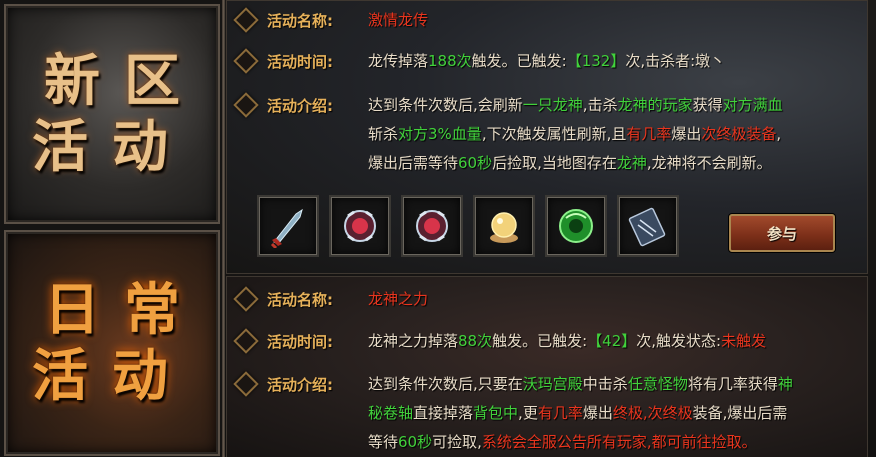 The width and height of the screenshot is (876, 457). What do you see at coordinates (398, 299) in the screenshot?
I see `event2-name: 龙神之力` at bounding box center [398, 299].